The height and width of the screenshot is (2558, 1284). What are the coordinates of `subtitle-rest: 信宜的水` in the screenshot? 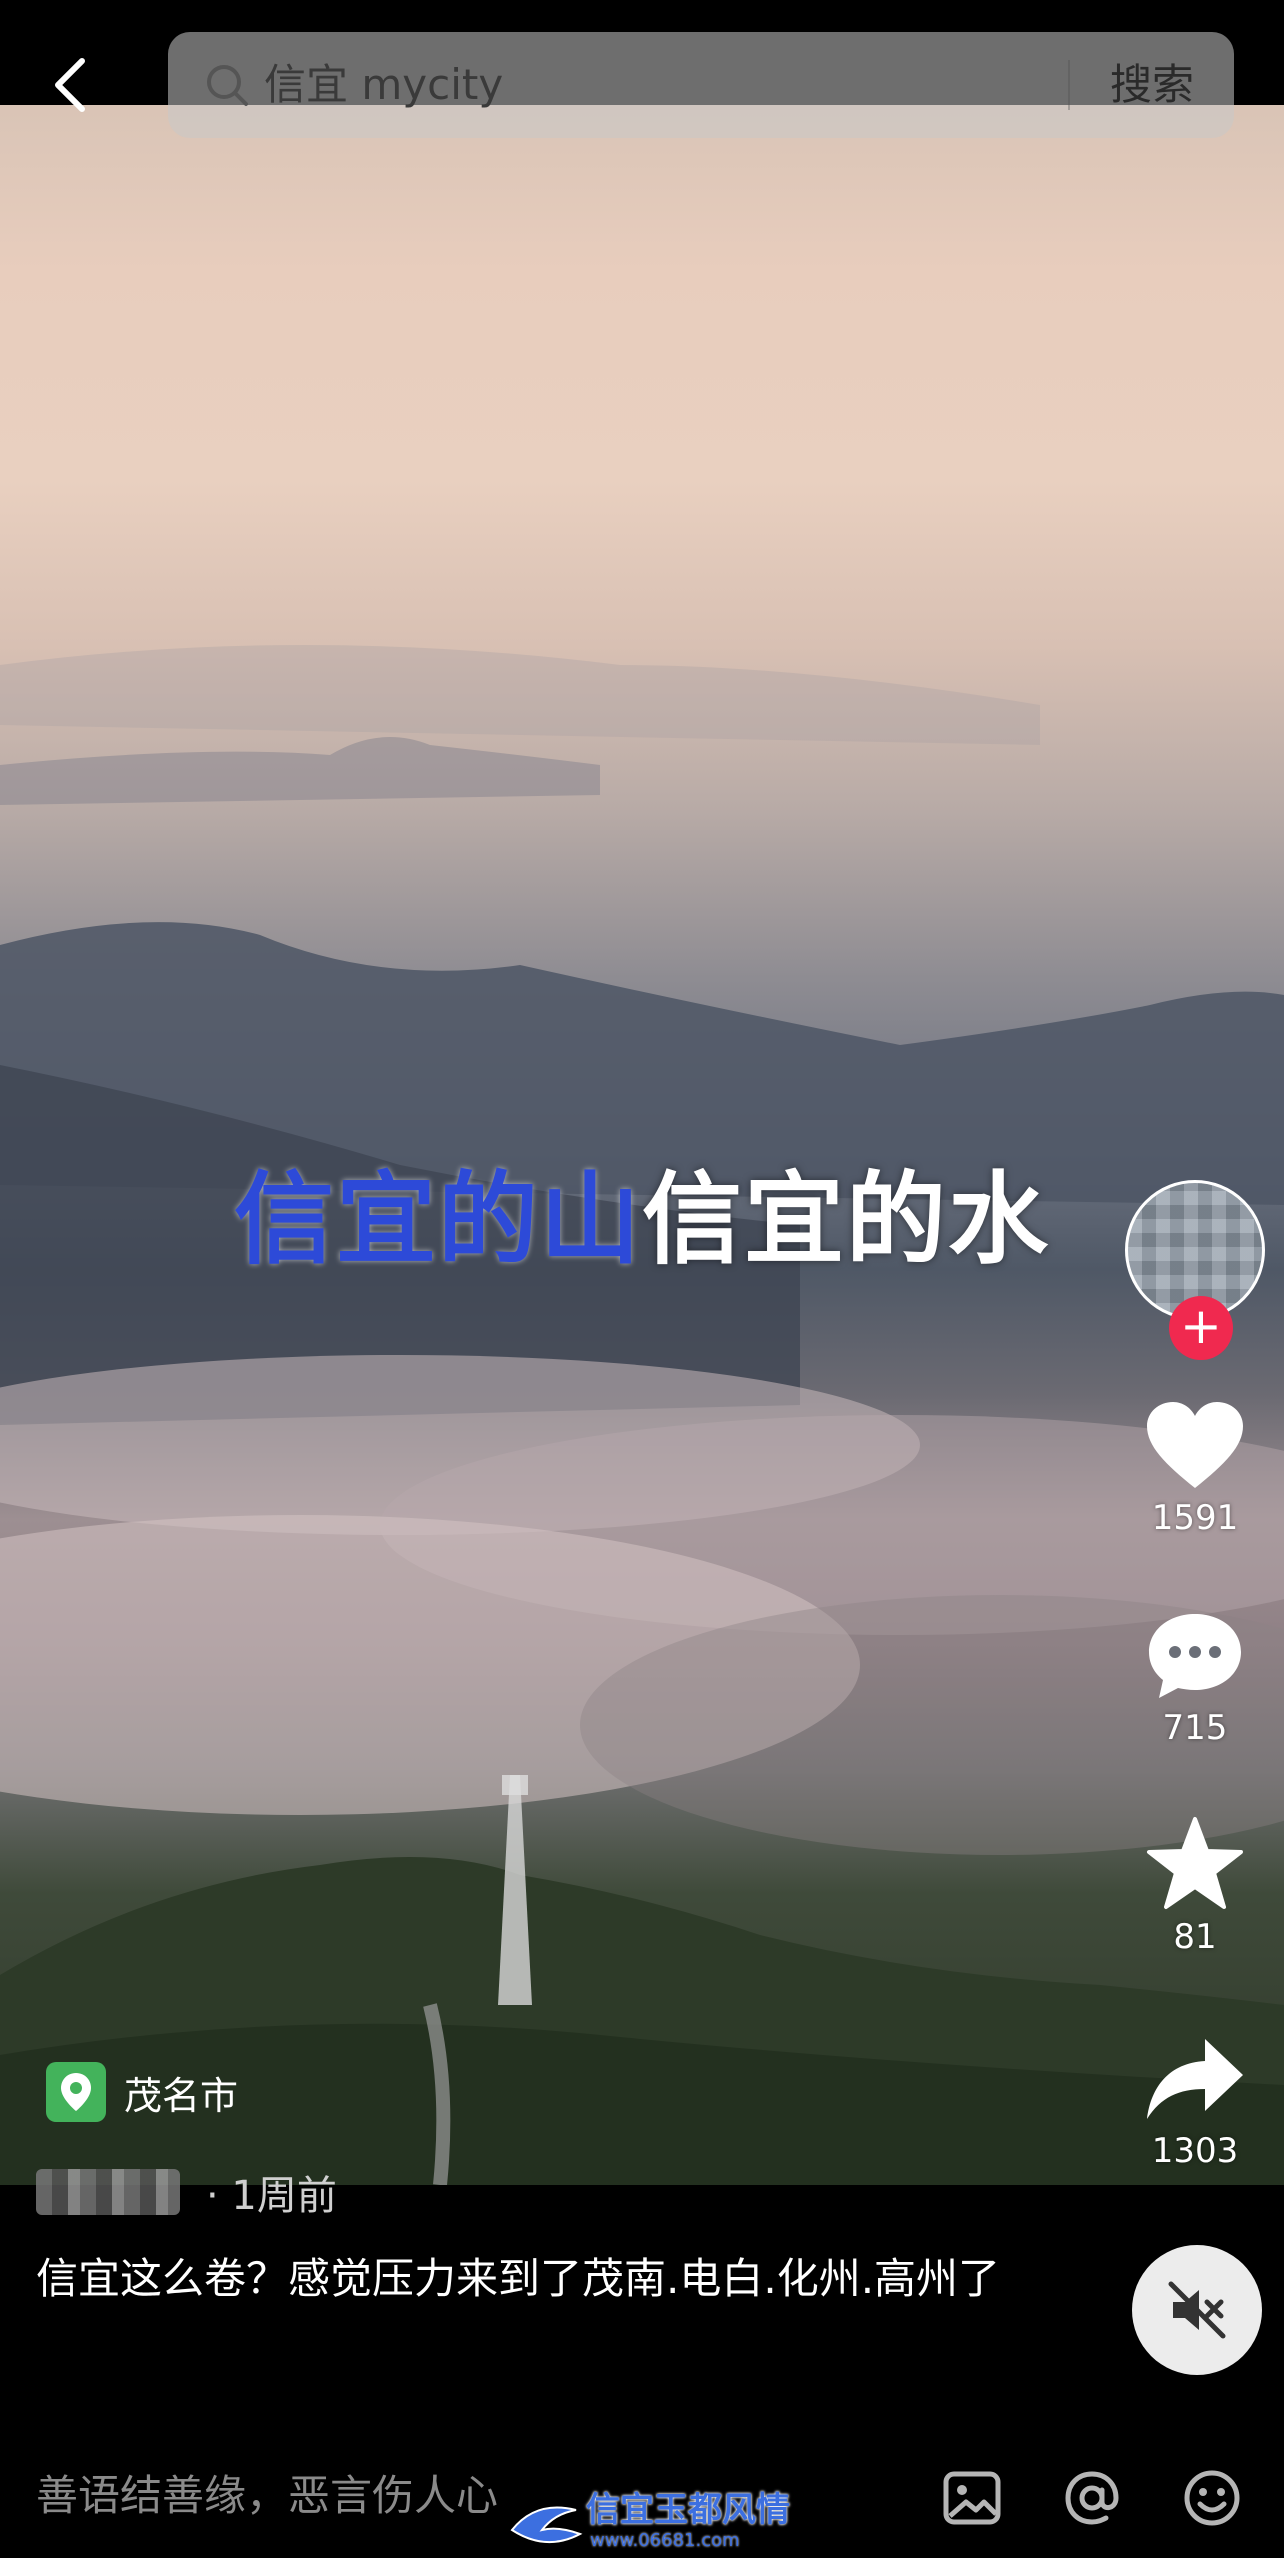 It's located at (846, 1219).